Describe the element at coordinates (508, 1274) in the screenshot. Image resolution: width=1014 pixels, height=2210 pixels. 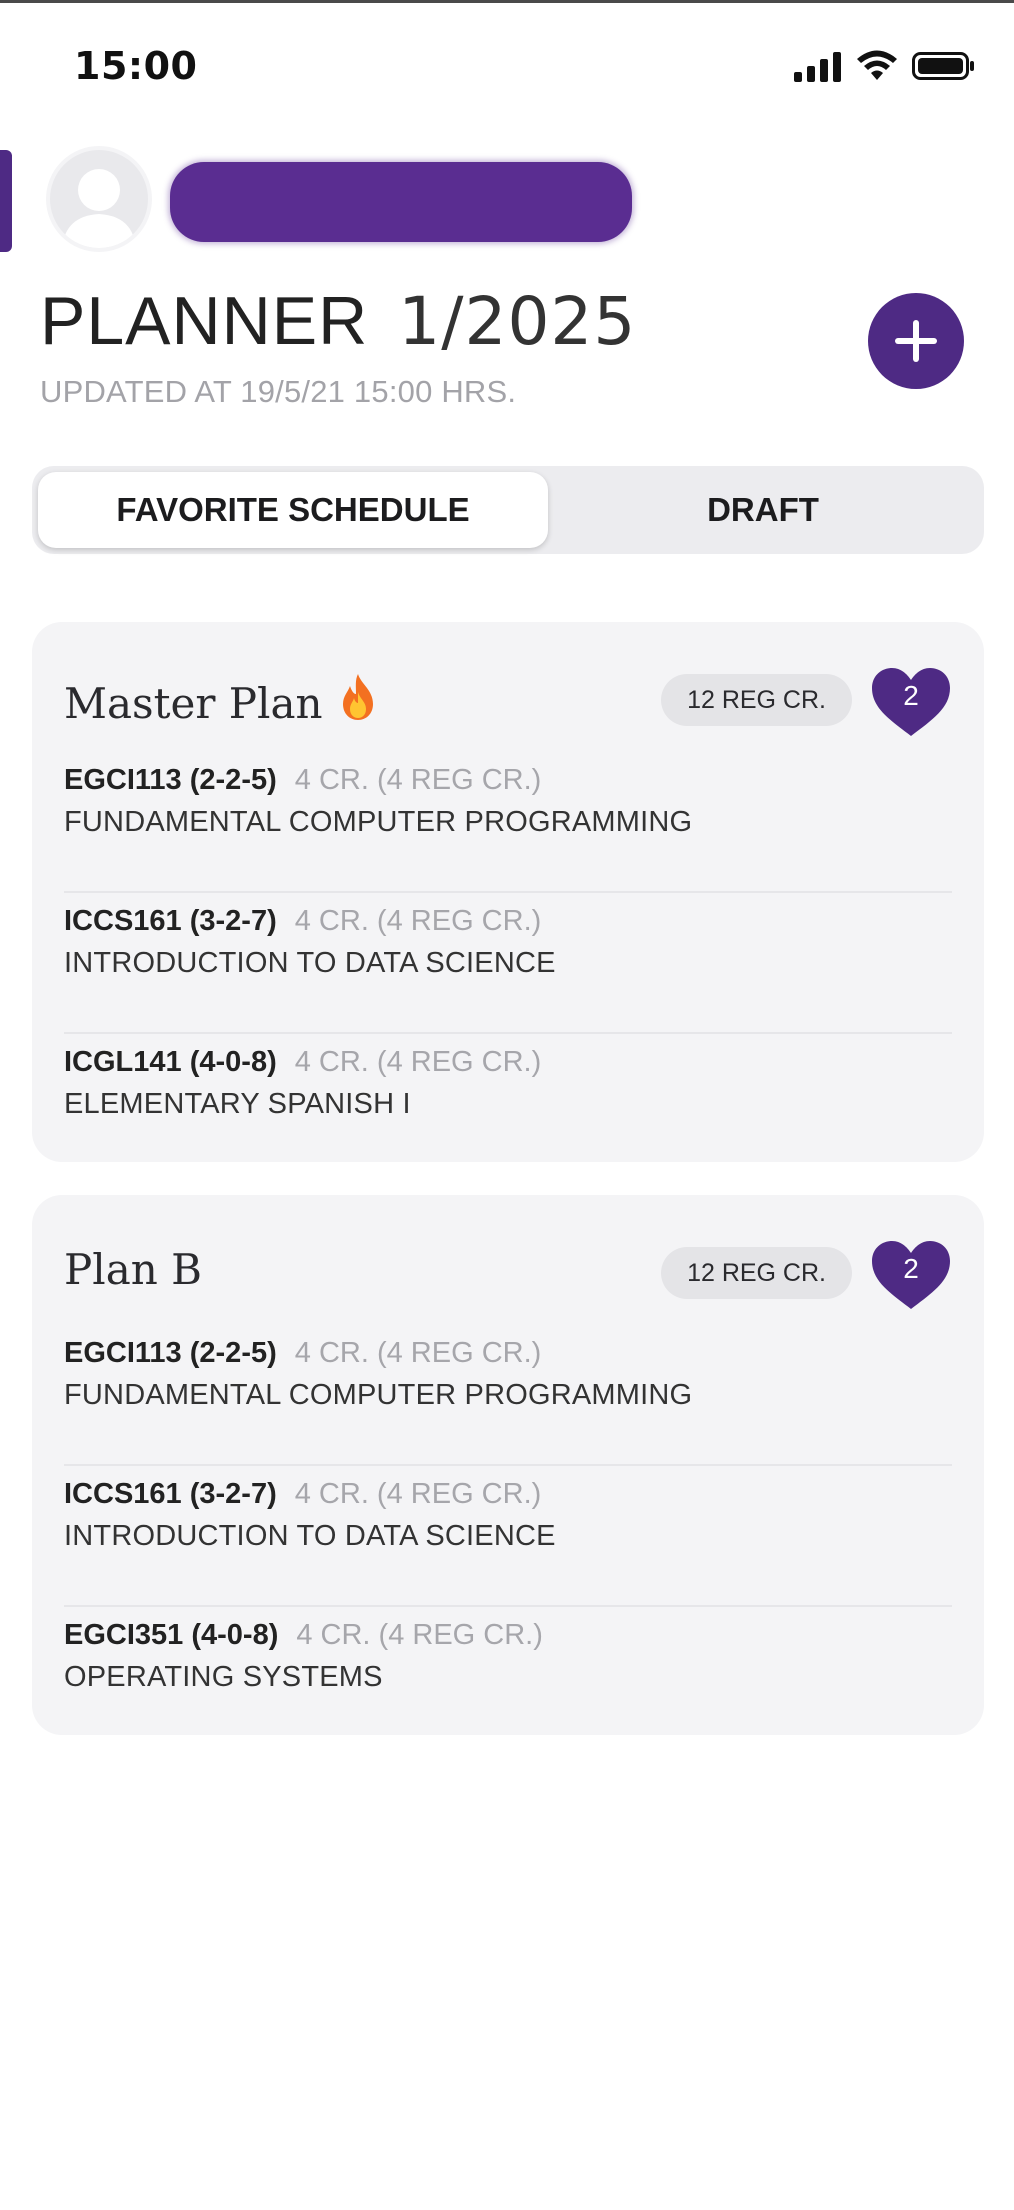
I see `plan-card-header: Plan B 12 REG CR. 2` at that location.